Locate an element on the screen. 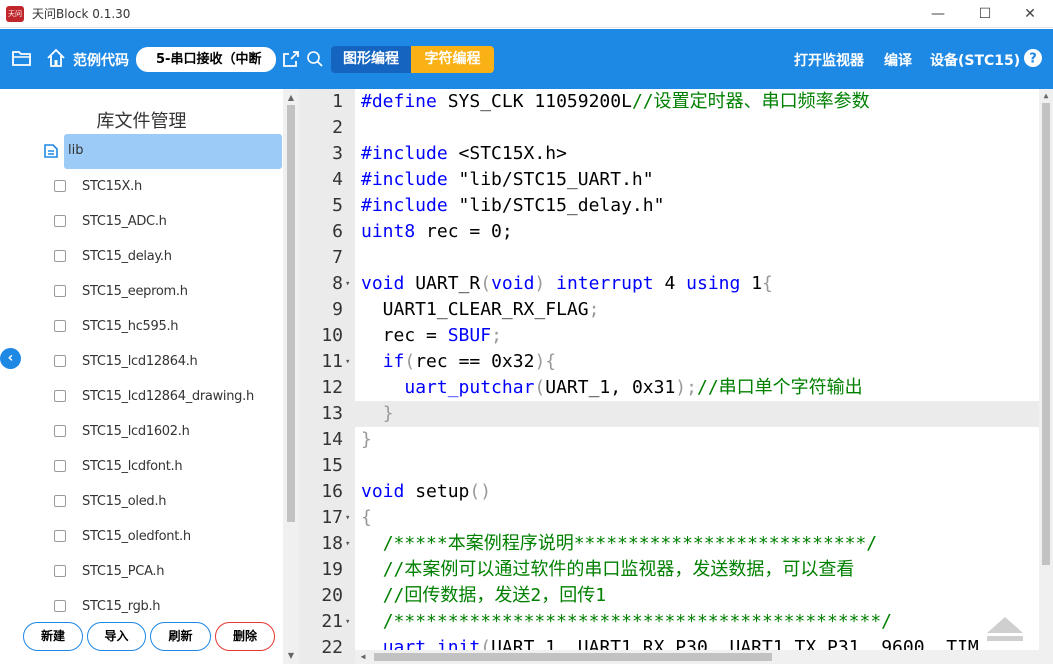 The image size is (1053, 664). editor-horizontal-thumb is located at coordinates (573, 657).